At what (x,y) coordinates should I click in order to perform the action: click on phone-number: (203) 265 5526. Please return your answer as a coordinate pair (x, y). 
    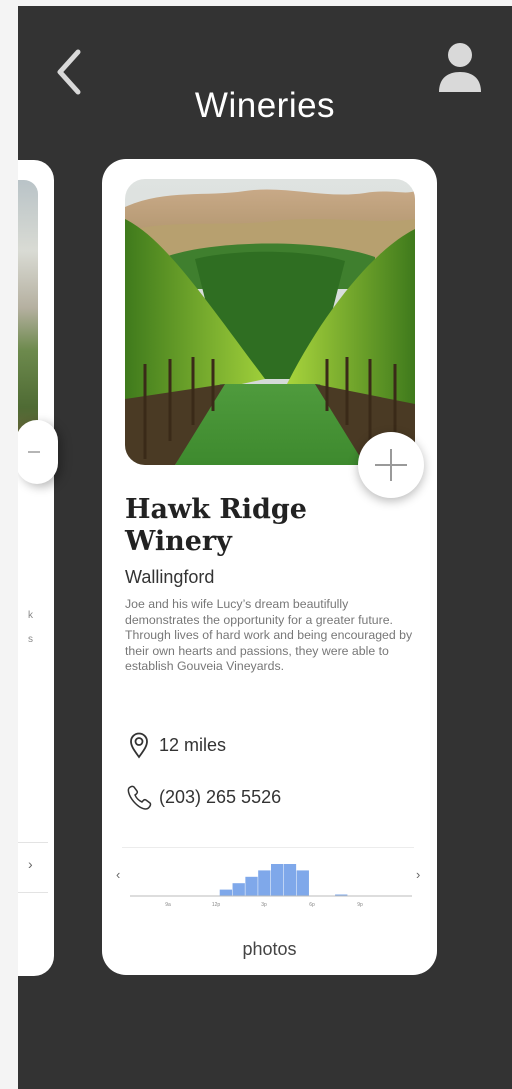
    Looking at the image, I should click on (220, 796).